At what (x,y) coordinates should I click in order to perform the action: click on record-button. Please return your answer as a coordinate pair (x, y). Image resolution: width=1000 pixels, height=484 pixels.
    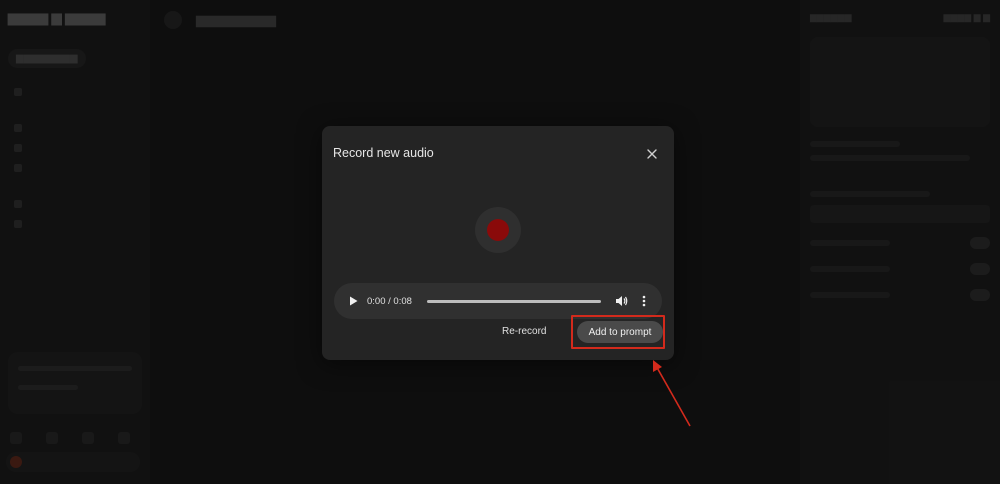
    Looking at the image, I should click on (498, 230).